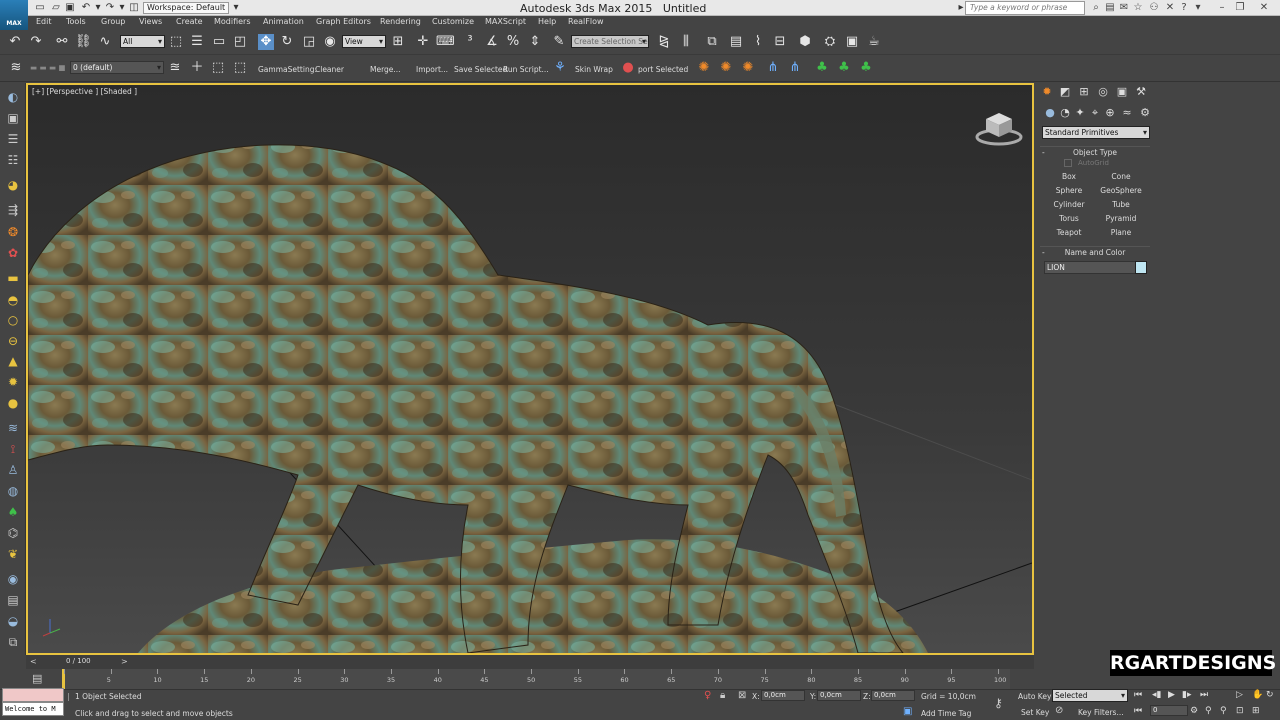 The height and width of the screenshot is (720, 1280). Describe the element at coordinates (13, 642) in the screenshot. I see `layer-tool-icon: ⧉` at that location.